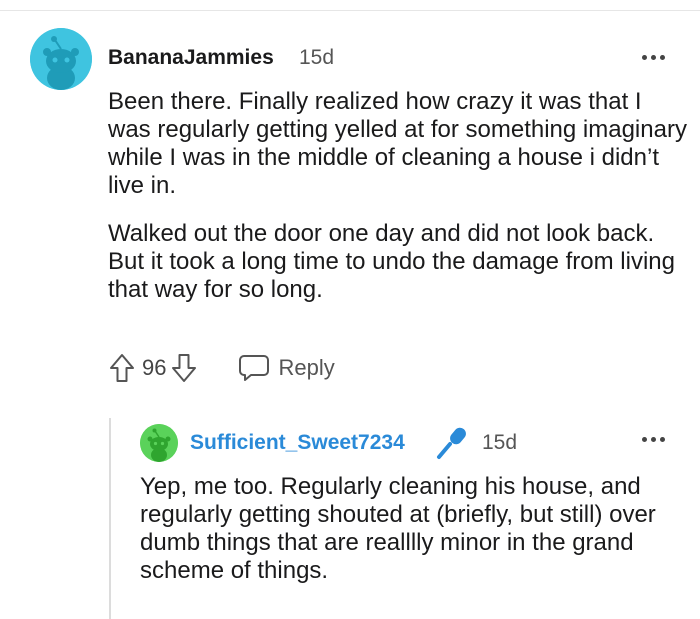 The image size is (700, 619). I want to click on reply-label: Reply, so click(306, 367).